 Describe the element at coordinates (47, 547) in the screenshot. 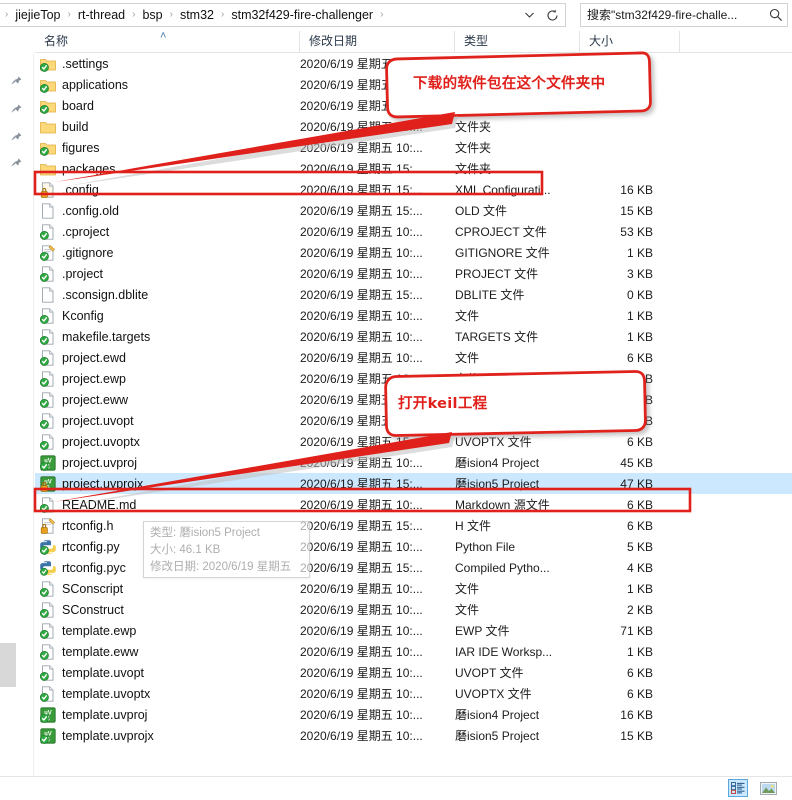

I see `python-checked-icon` at that location.